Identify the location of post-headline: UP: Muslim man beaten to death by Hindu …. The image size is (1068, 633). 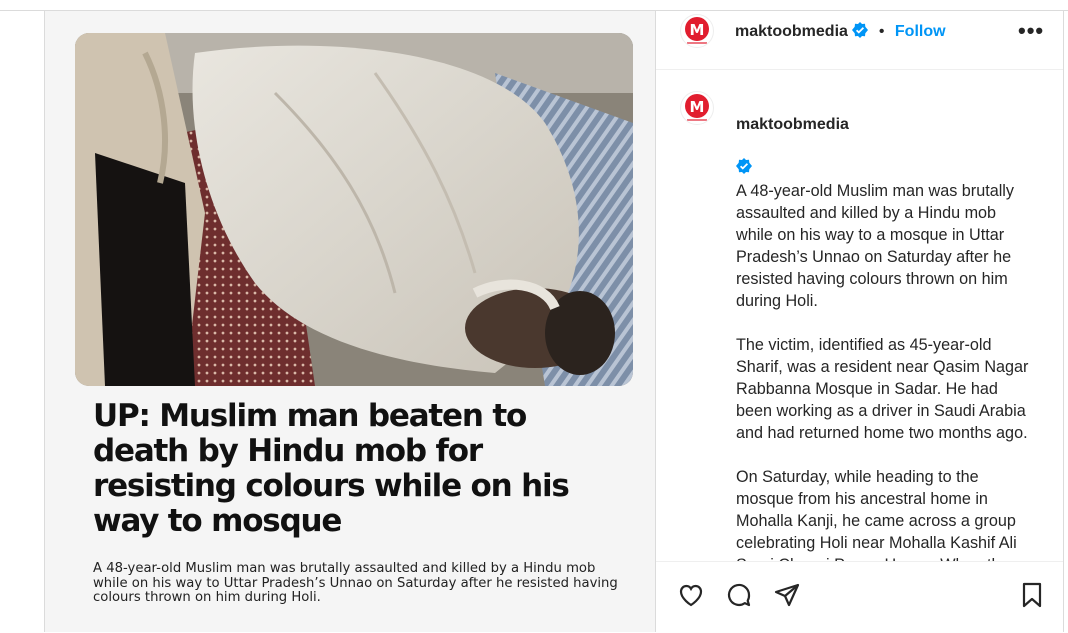
(331, 468).